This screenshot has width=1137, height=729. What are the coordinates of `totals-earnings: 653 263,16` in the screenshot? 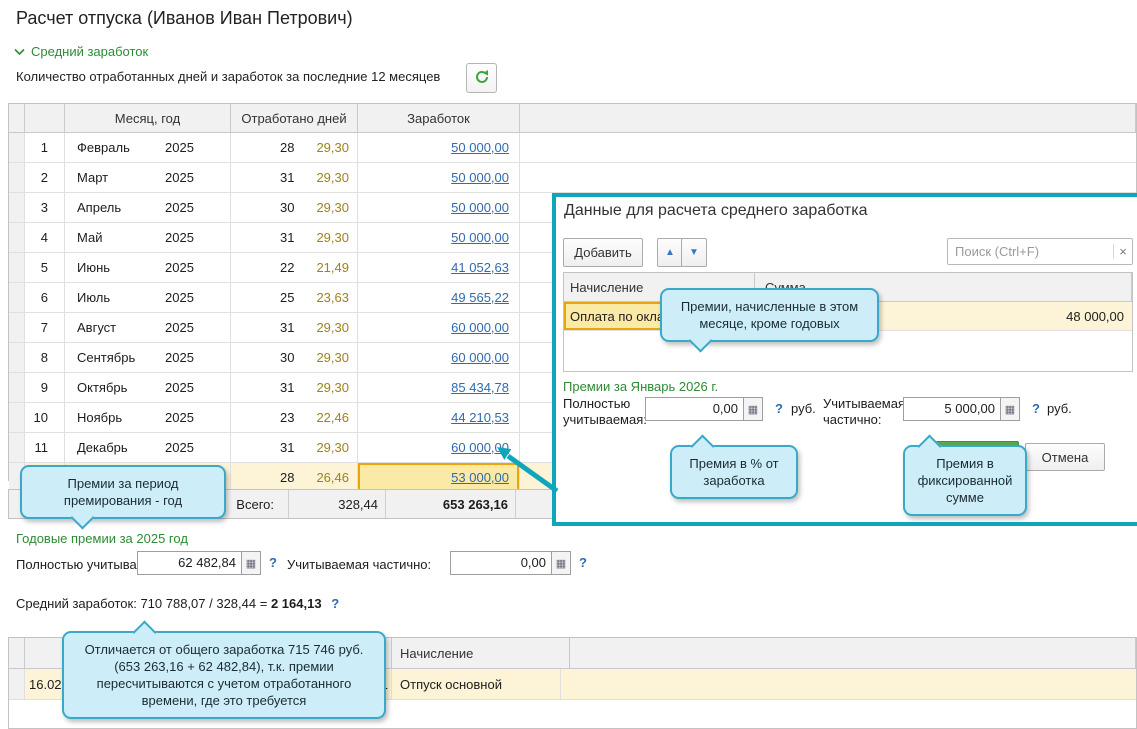 It's located at (451, 504).